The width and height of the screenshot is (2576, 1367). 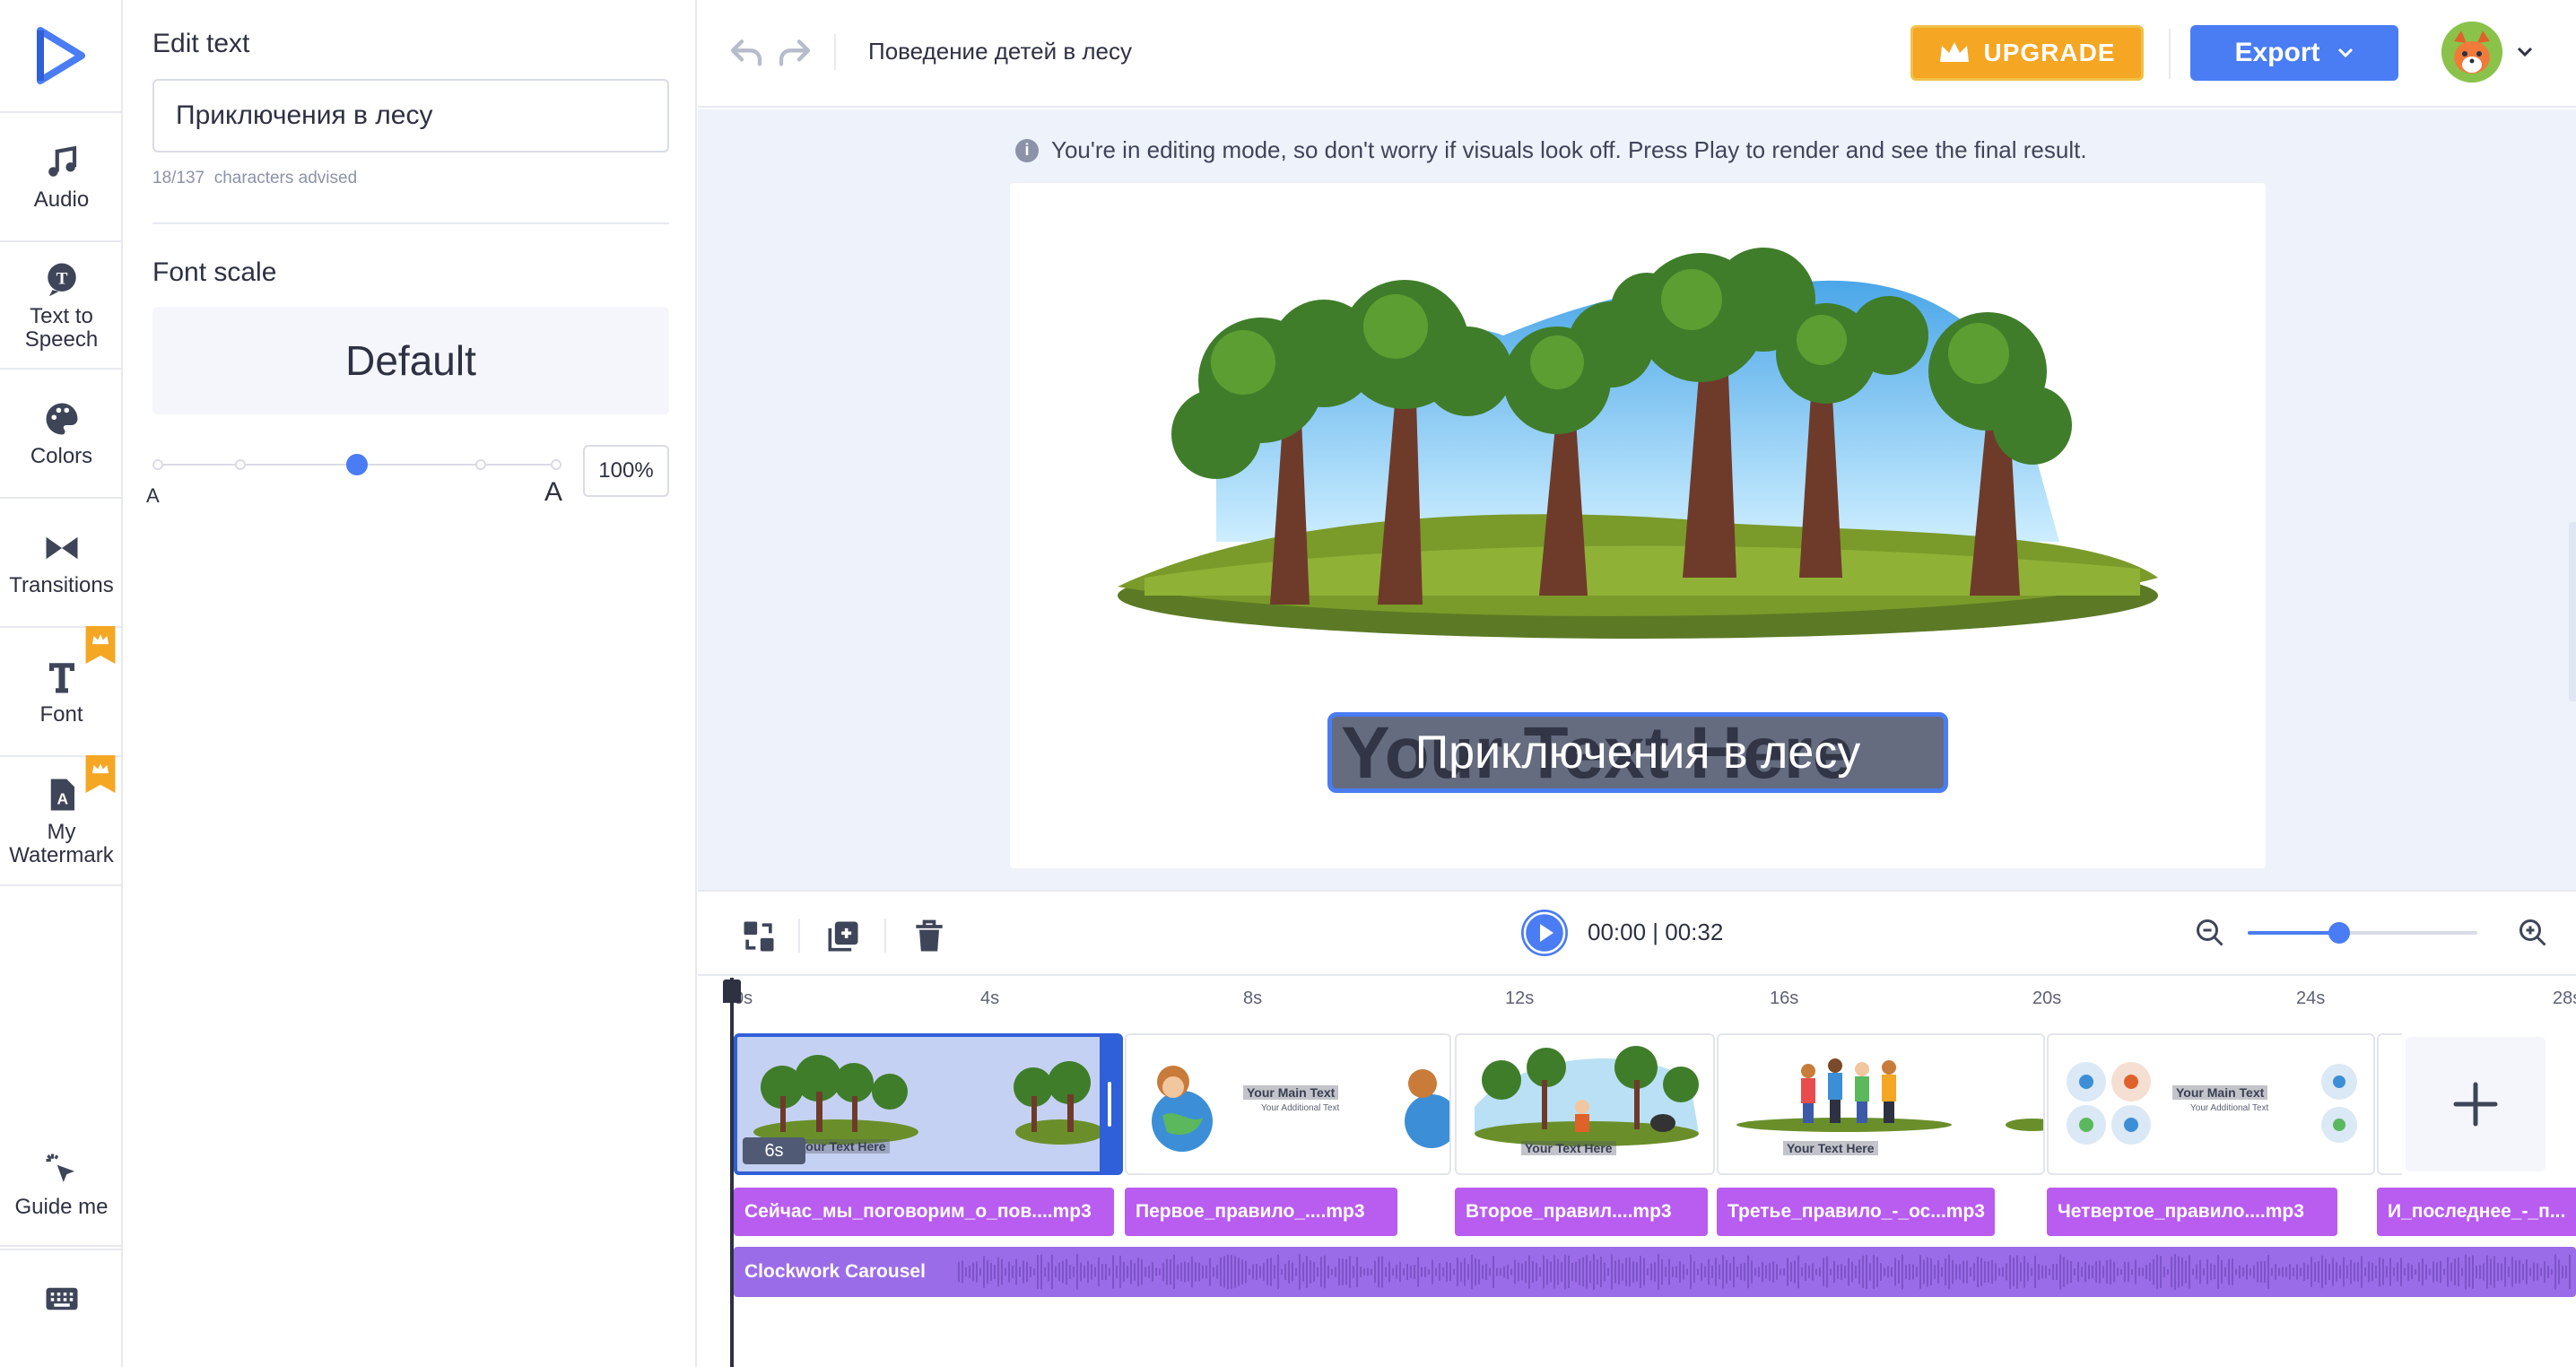 What do you see at coordinates (1637, 998) in the screenshot?
I see `time-ruler: 0s 4s 8s 12s 16s 20s 24s 28s` at bounding box center [1637, 998].